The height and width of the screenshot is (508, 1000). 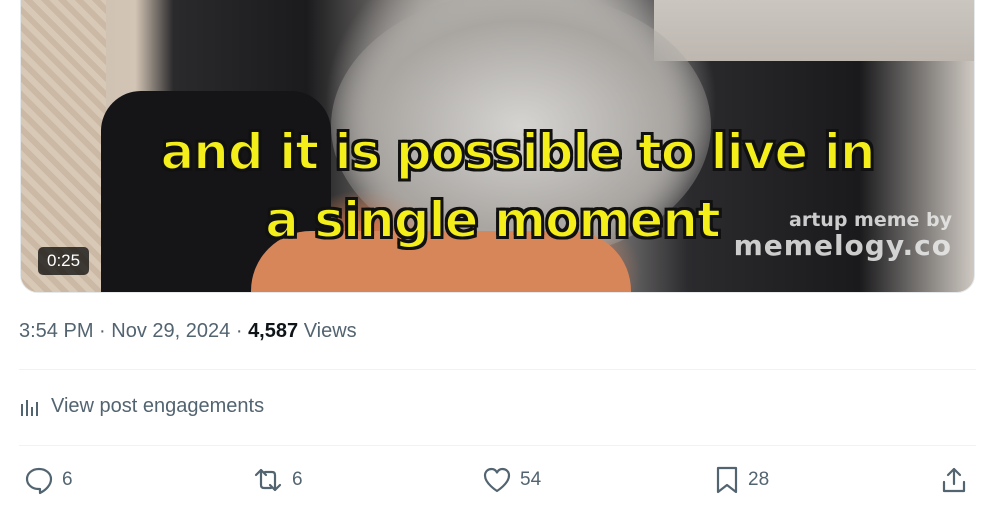 I want to click on post-time: 3:54 PM, so click(x=56, y=331).